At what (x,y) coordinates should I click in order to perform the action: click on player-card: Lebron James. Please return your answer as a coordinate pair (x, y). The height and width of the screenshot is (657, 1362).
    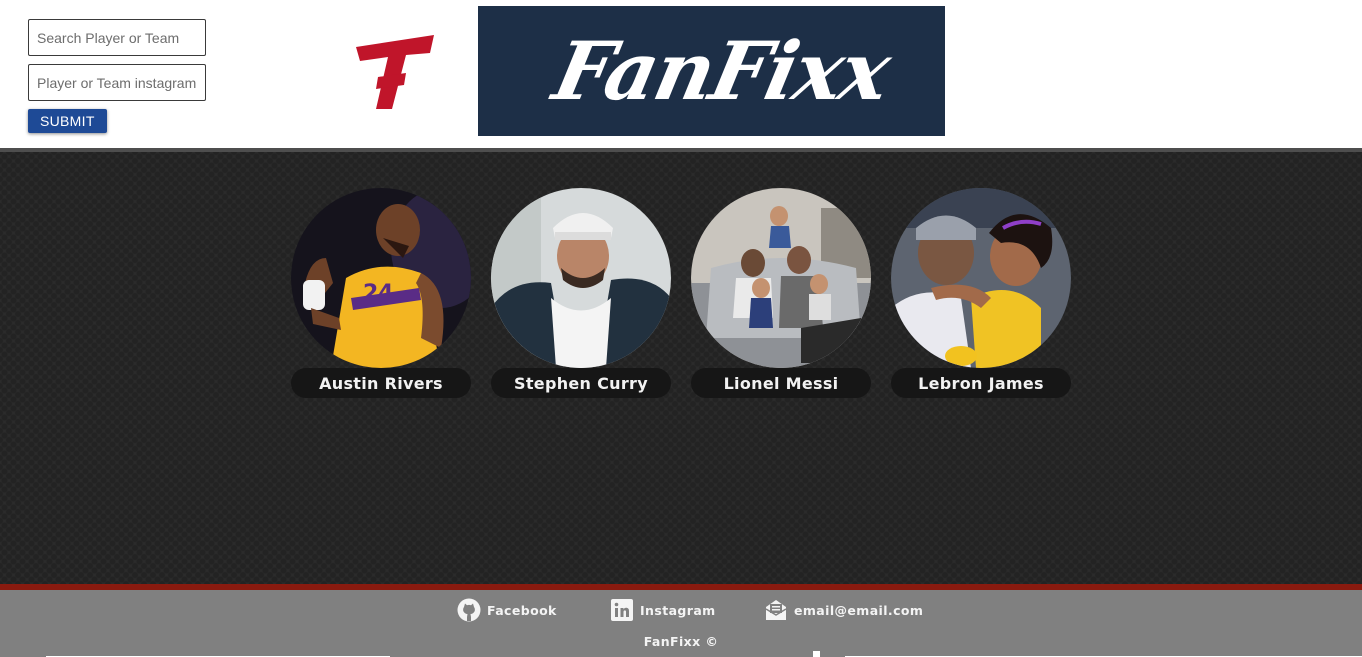
    Looking at the image, I should click on (981, 293).